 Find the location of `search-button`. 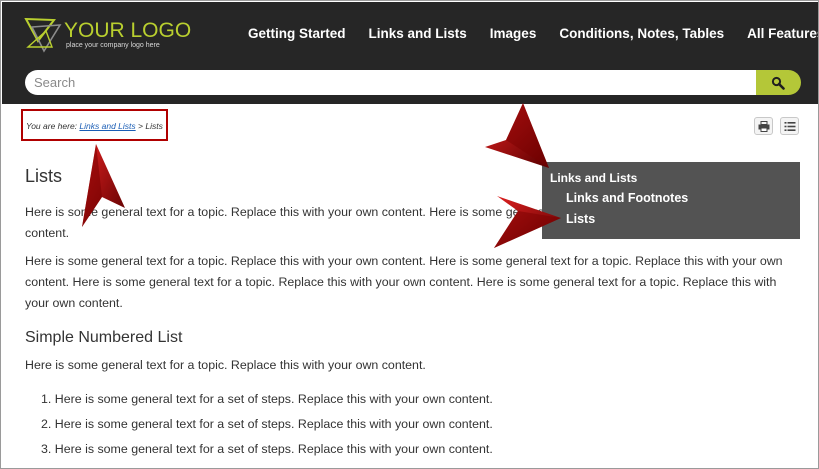

search-button is located at coordinates (778, 82).